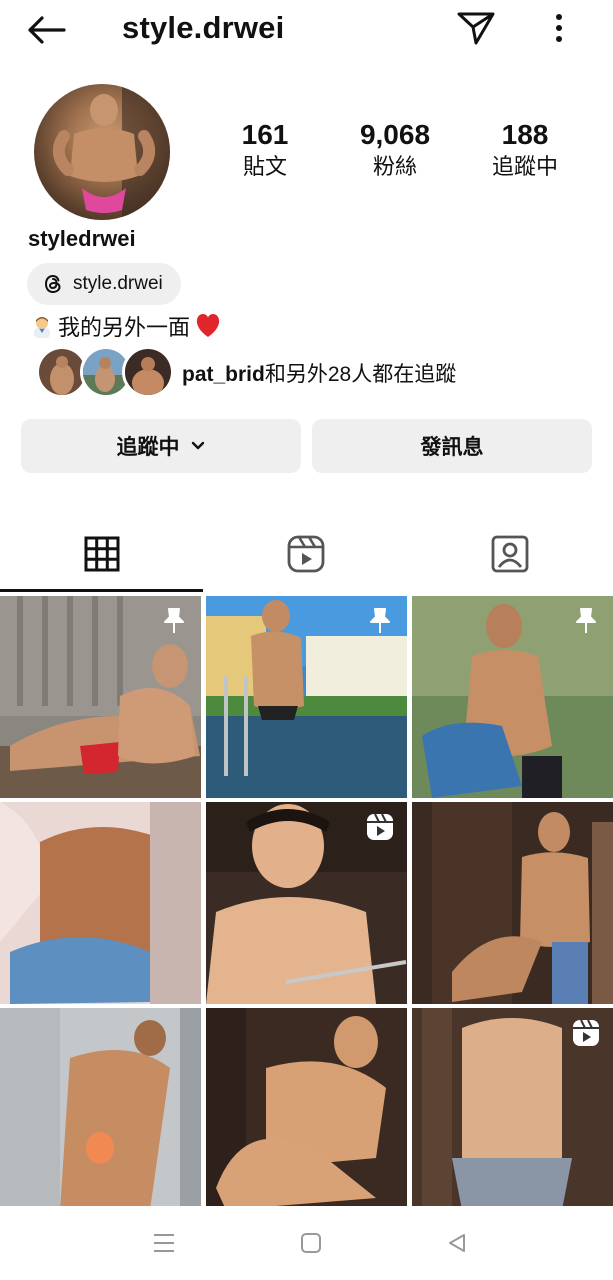 The height and width of the screenshot is (1280, 613). What do you see at coordinates (306, 30) in the screenshot?
I see `top-bar: style.drwei` at bounding box center [306, 30].